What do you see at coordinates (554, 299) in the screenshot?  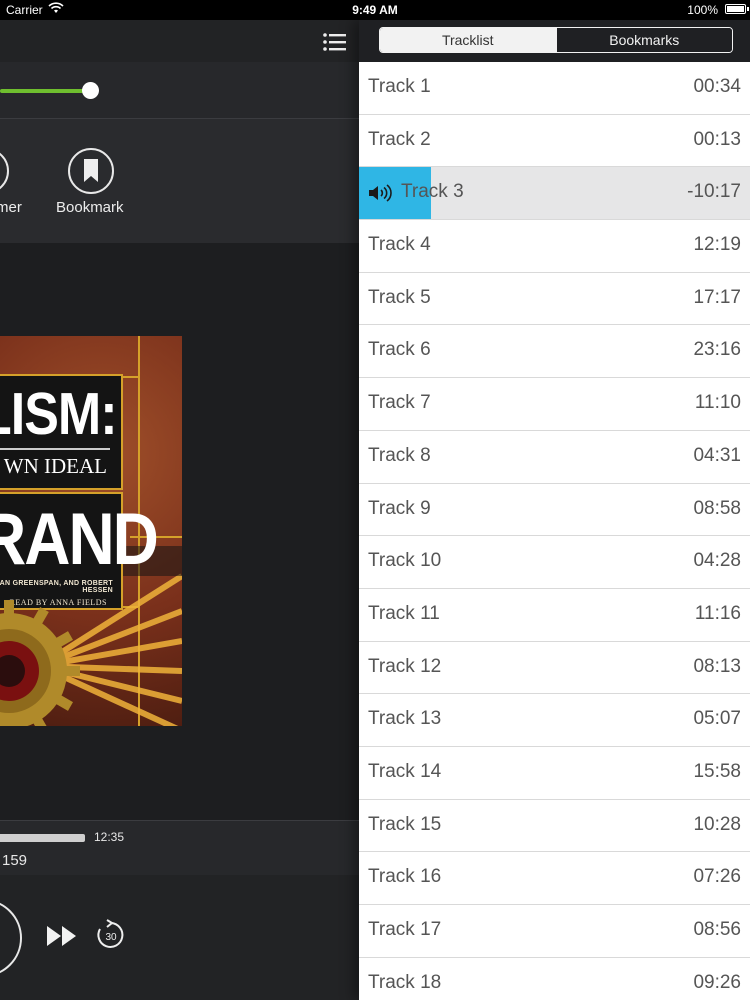 I see `track-row: Track 5 17:17` at bounding box center [554, 299].